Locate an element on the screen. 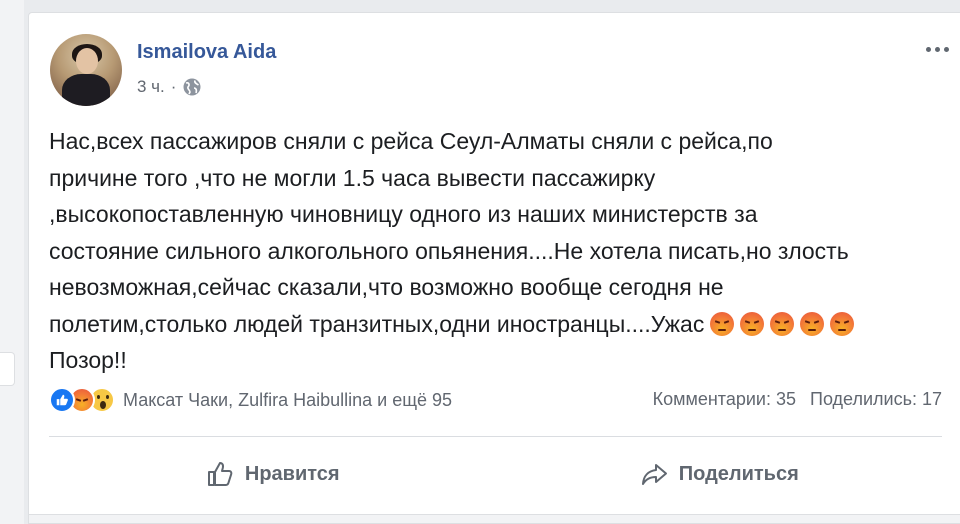  avatar-head is located at coordinates (87, 61).